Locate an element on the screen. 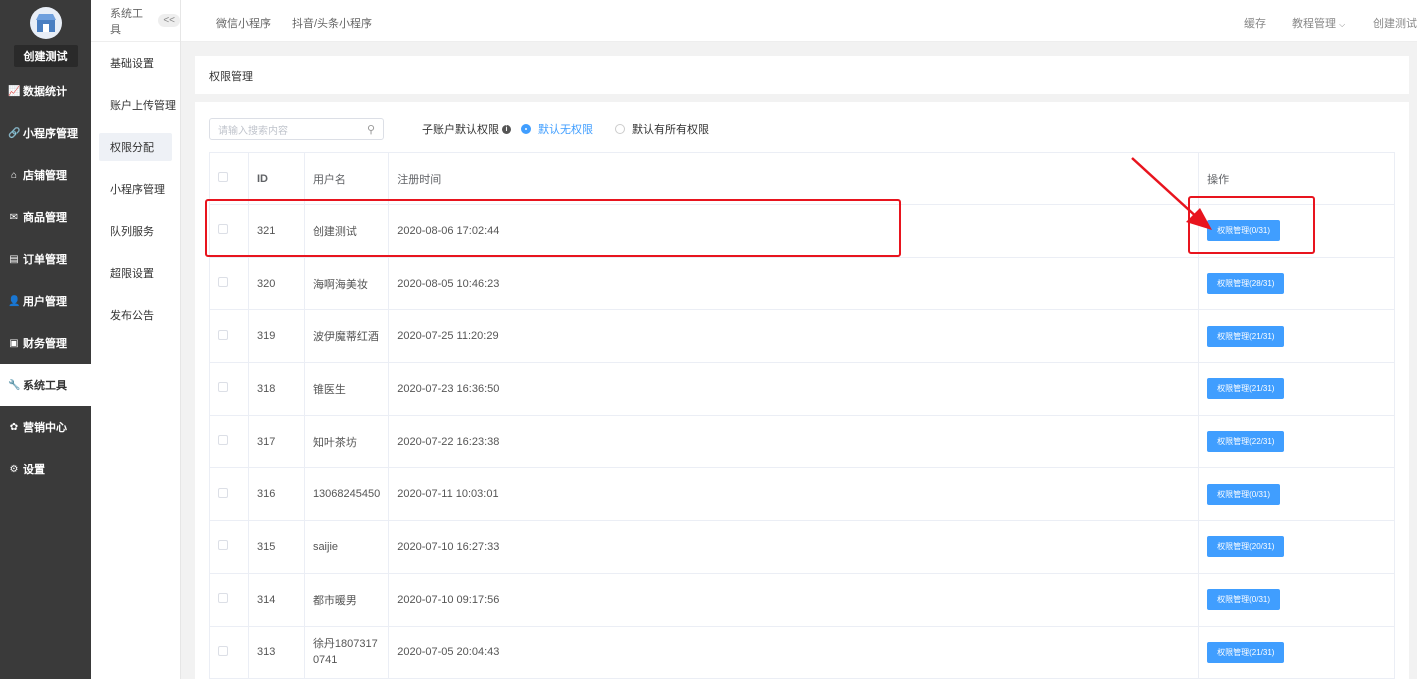 This screenshot has height=679, width=1417. submenu-title: 系统工具 is located at coordinates (126, 21).